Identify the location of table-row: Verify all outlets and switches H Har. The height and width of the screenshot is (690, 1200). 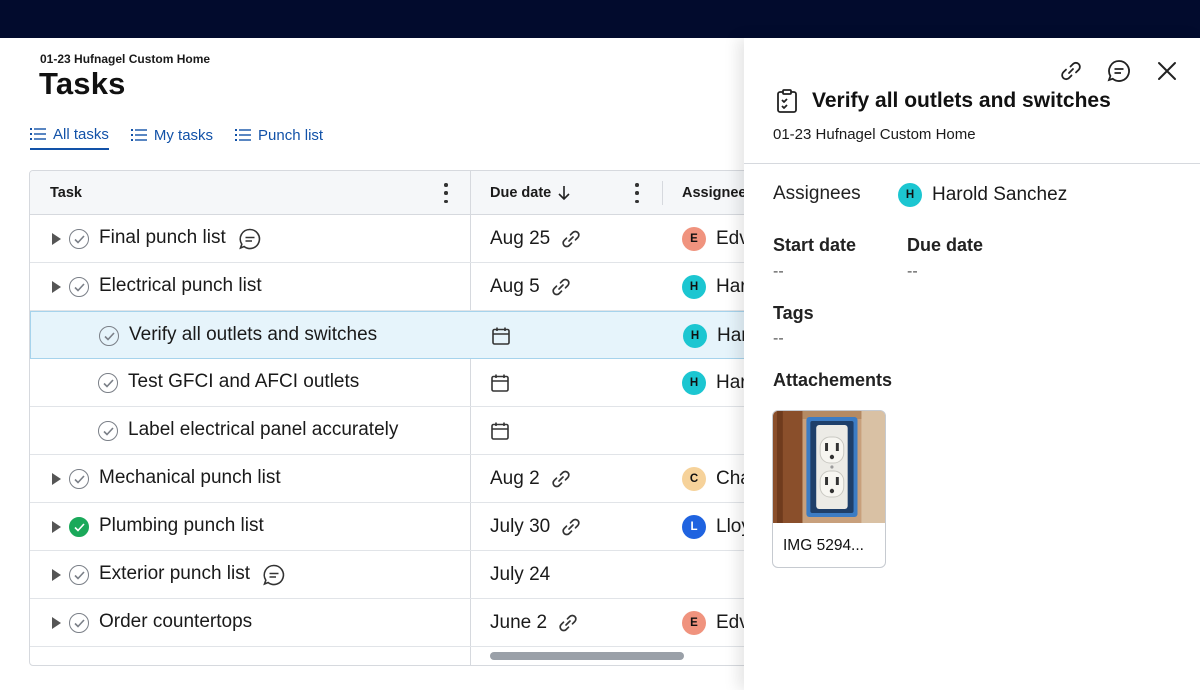
(387, 335).